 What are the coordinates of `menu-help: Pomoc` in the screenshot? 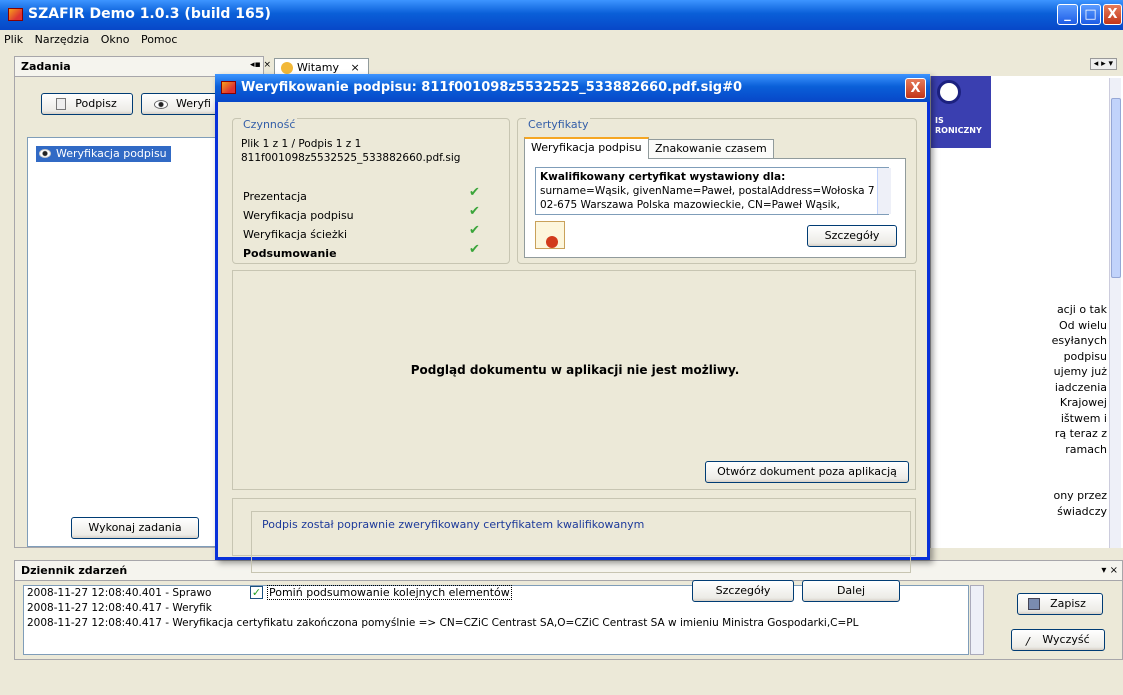 It's located at (159, 39).